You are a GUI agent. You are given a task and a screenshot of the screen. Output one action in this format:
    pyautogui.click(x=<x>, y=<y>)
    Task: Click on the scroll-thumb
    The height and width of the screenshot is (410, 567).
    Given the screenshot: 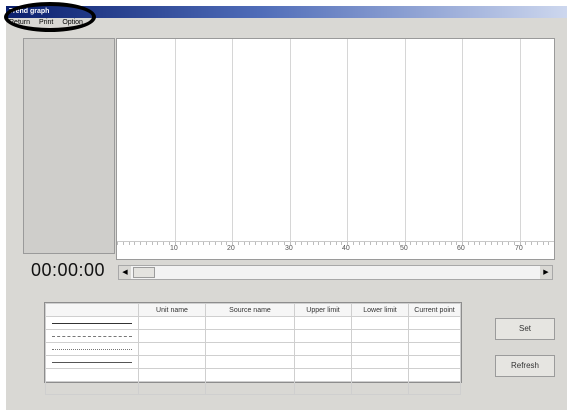 What is the action you would take?
    pyautogui.click(x=144, y=272)
    